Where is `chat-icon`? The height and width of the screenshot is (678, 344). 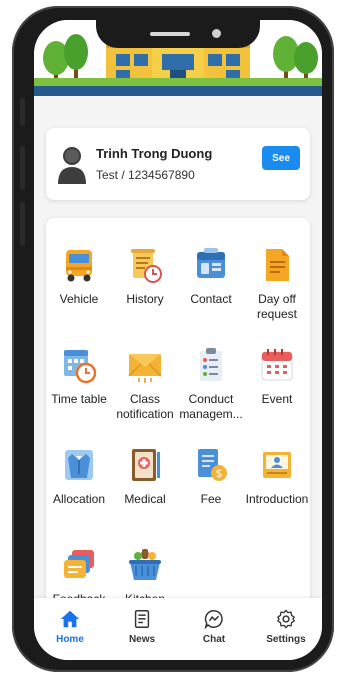 chat-icon is located at coordinates (213, 620).